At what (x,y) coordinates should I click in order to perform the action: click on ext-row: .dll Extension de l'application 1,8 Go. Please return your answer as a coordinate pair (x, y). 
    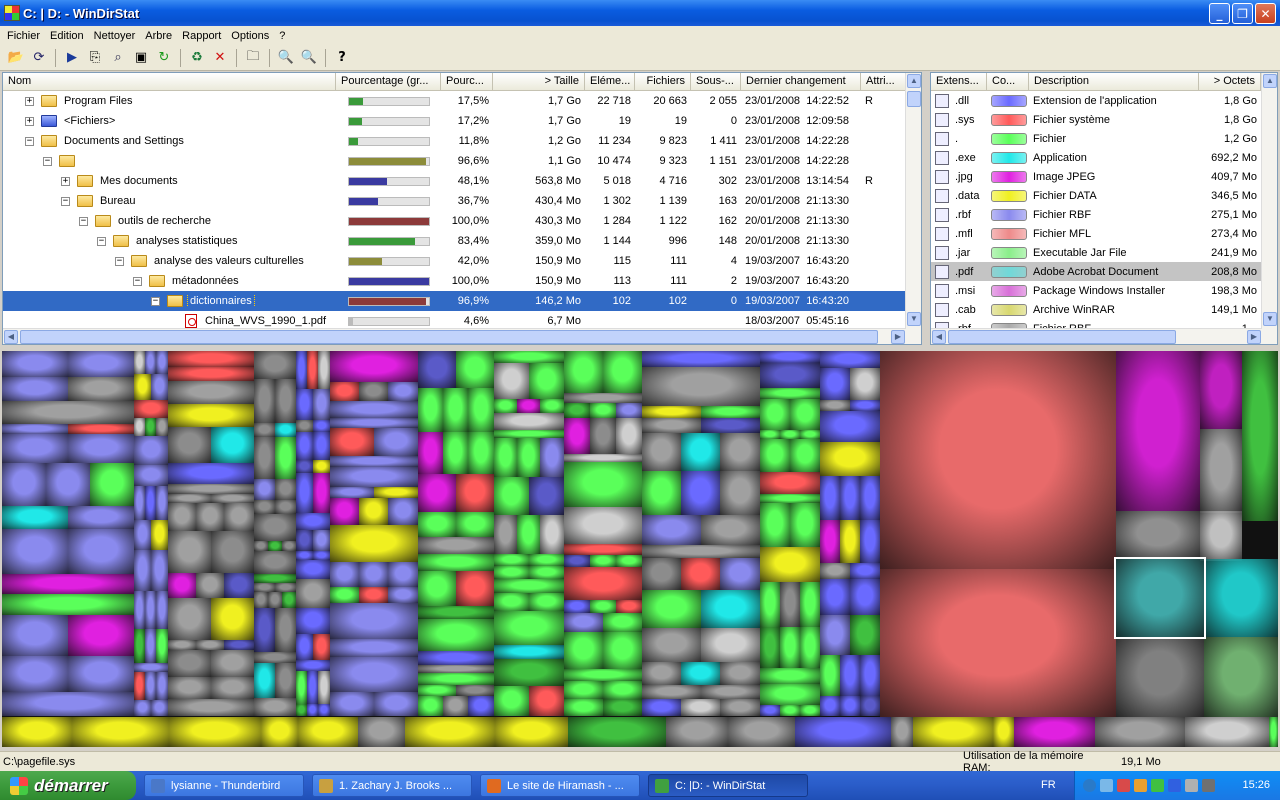
    Looking at the image, I should click on (1104, 100).